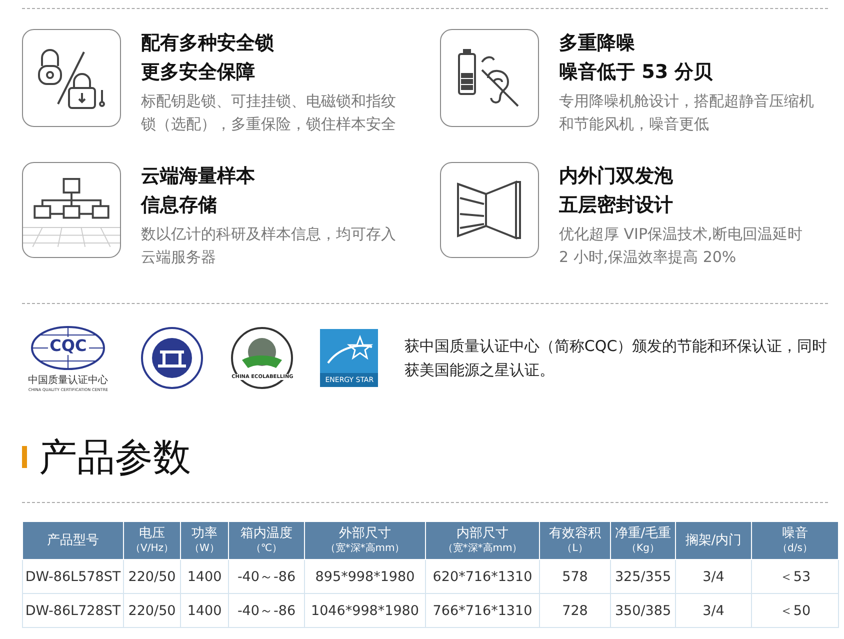 The image size is (844, 639). What do you see at coordinates (365, 541) in the screenshot?
I see `column-header: 外部尺寸 （宽*深*高mm）` at bounding box center [365, 541].